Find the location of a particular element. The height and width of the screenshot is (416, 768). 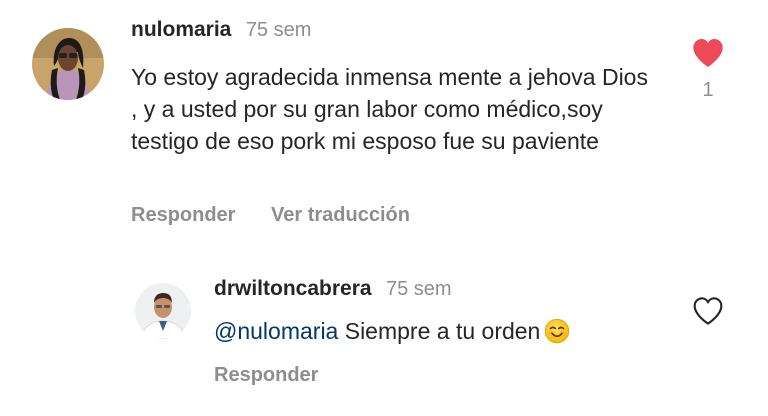

reply-timestamp: 75 sem is located at coordinates (419, 289).